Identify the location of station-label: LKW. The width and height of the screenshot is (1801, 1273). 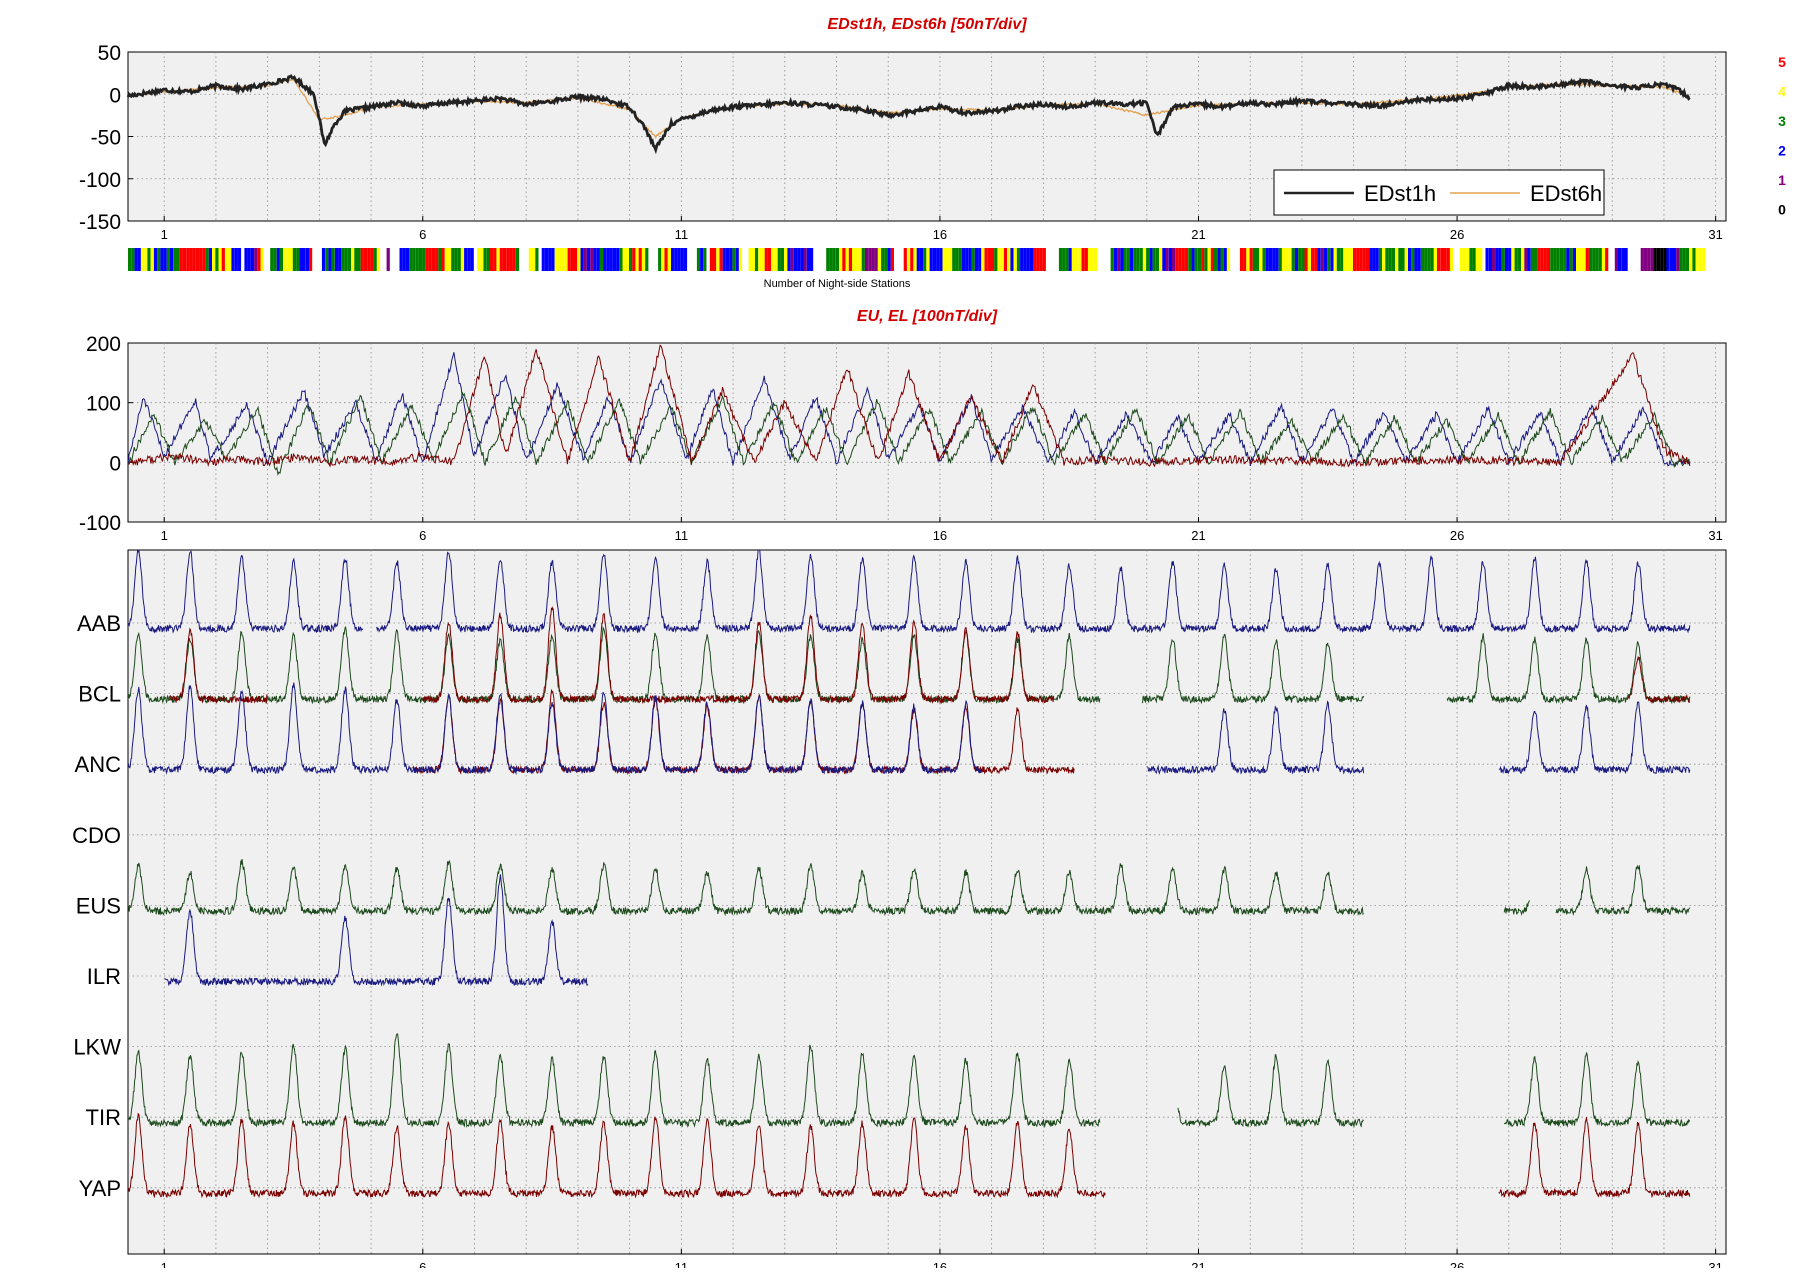
(97, 1047).